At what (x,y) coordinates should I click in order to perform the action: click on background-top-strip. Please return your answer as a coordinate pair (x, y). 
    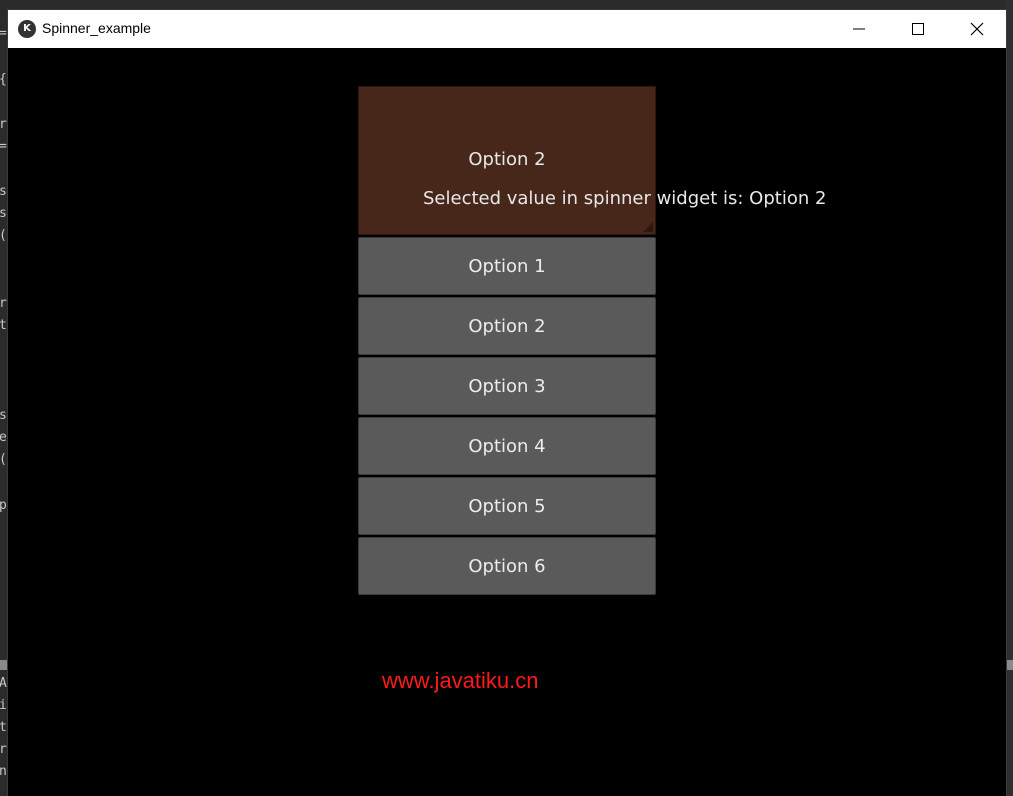
    Looking at the image, I should click on (506, 5).